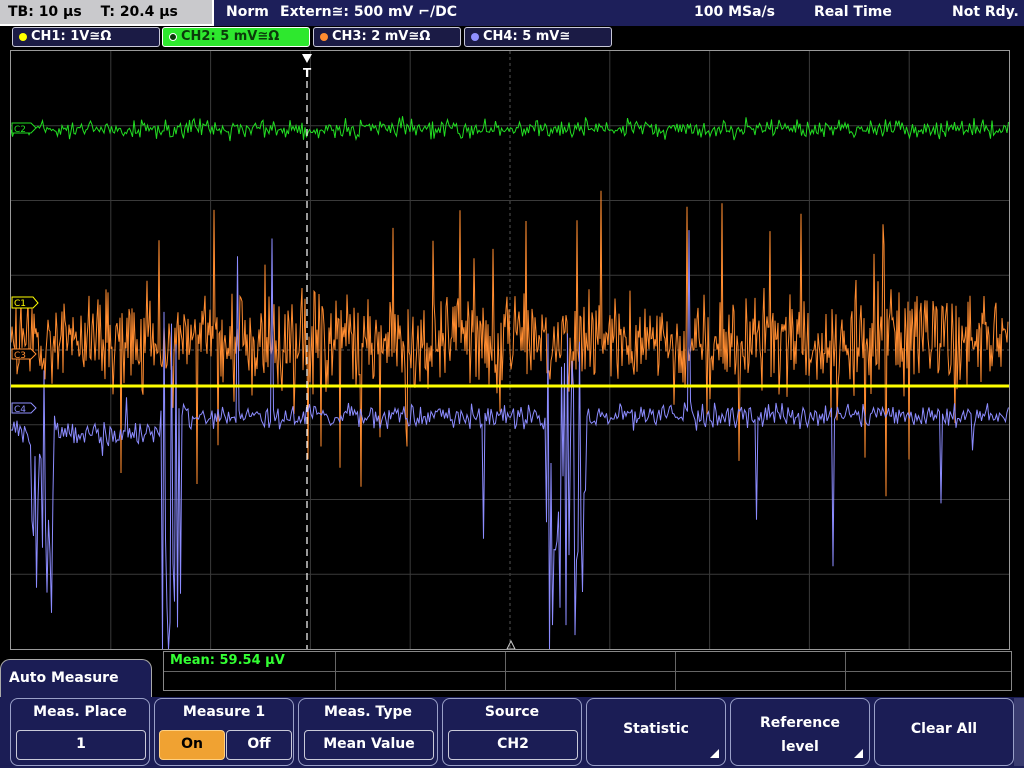  What do you see at coordinates (324, 37) in the screenshot?
I see `ch3-dot-icon` at bounding box center [324, 37].